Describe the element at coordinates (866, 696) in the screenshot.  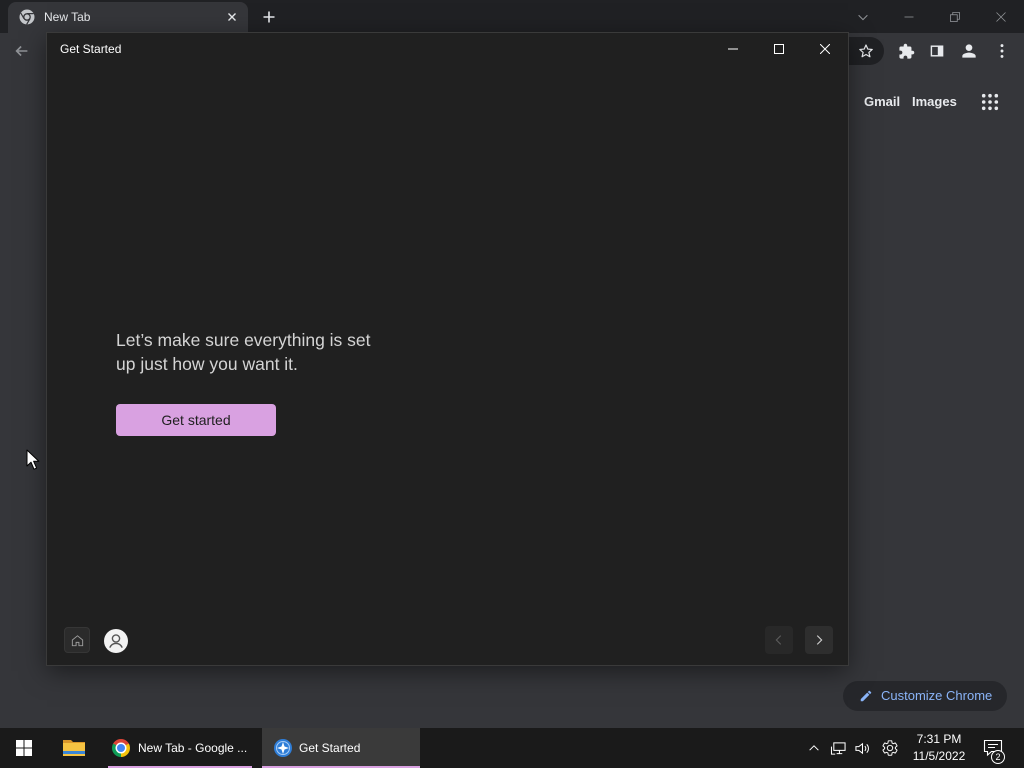
I see `pencil-icon` at that location.